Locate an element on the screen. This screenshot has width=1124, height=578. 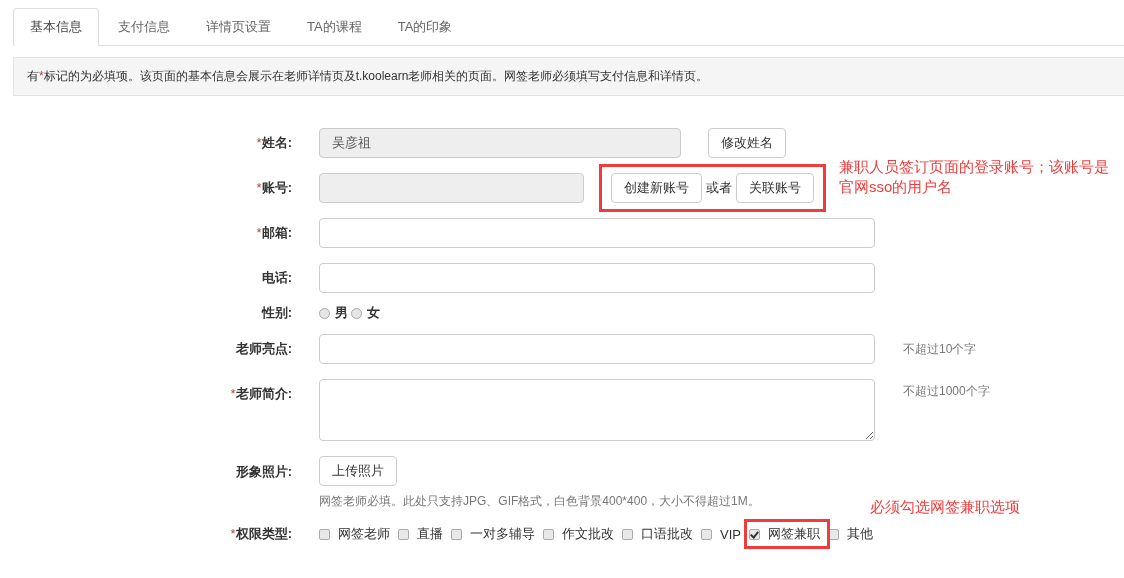
option-label: 男 is located at coordinates (341, 313).